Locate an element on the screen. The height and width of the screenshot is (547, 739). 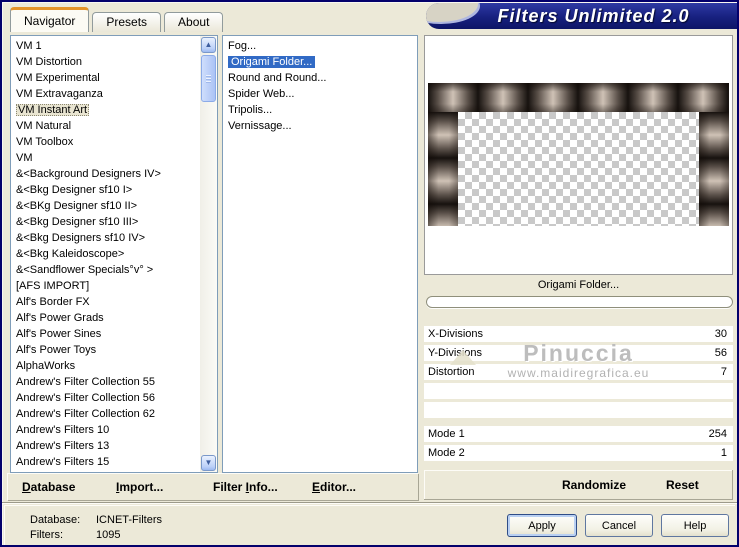
category-item: Alf's Power Sines is located at coordinates (115, 334).